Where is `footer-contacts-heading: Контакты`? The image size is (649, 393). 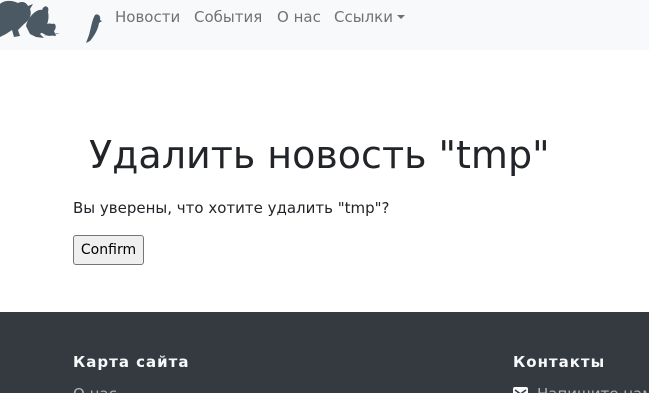 footer-contacts-heading: Контакты is located at coordinates (559, 362).